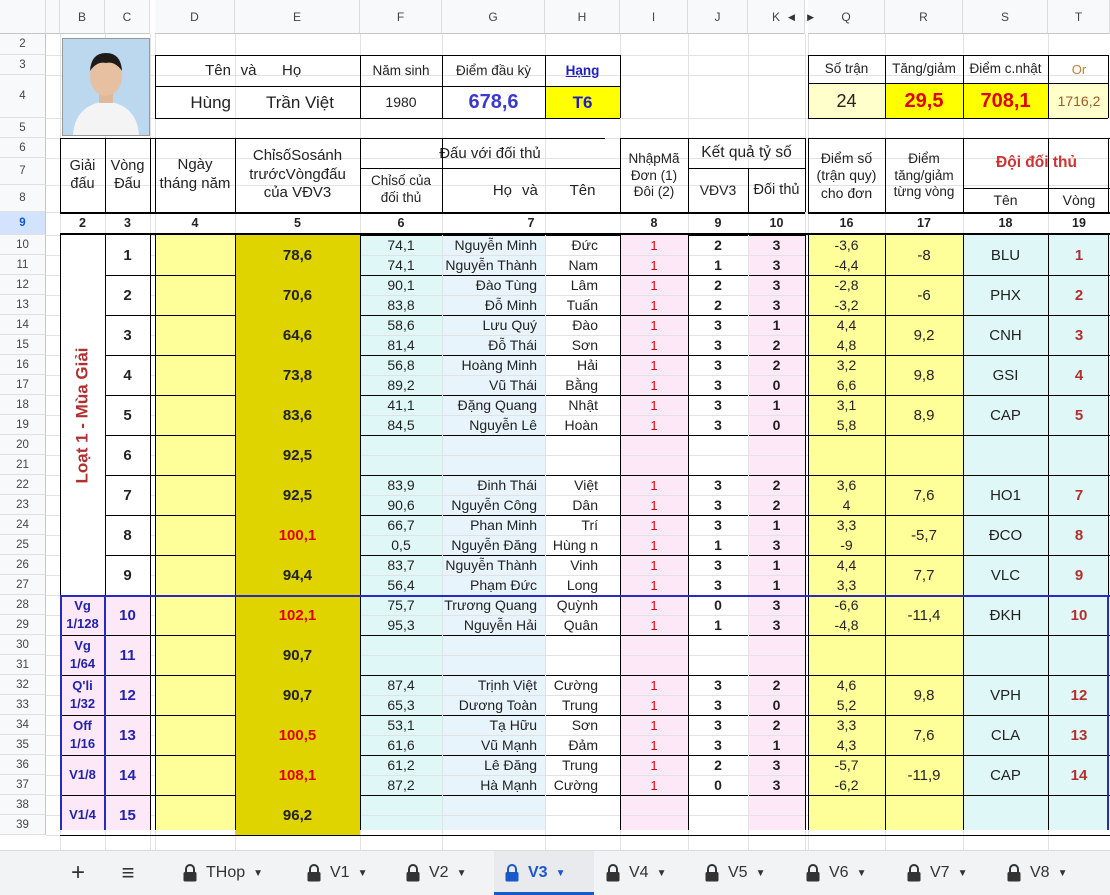 Image resolution: width=1110 pixels, height=895 pixels. I want to click on plus-icon: +, so click(78, 873).